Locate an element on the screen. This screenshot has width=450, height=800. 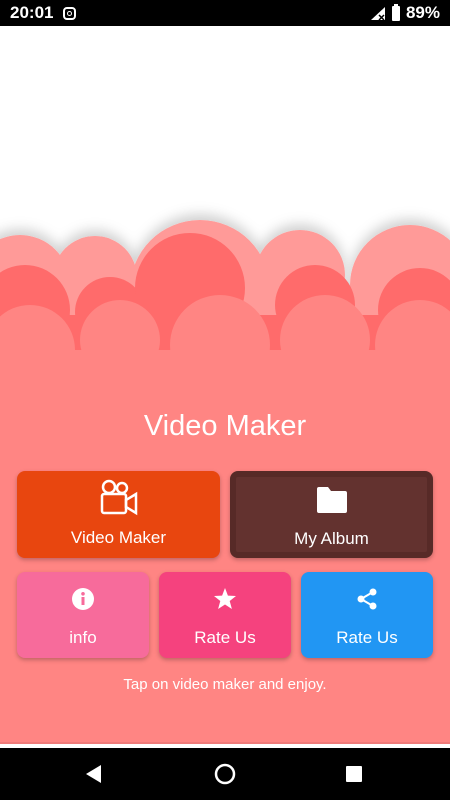
my-album-label: My Album is located at coordinates (331, 538).